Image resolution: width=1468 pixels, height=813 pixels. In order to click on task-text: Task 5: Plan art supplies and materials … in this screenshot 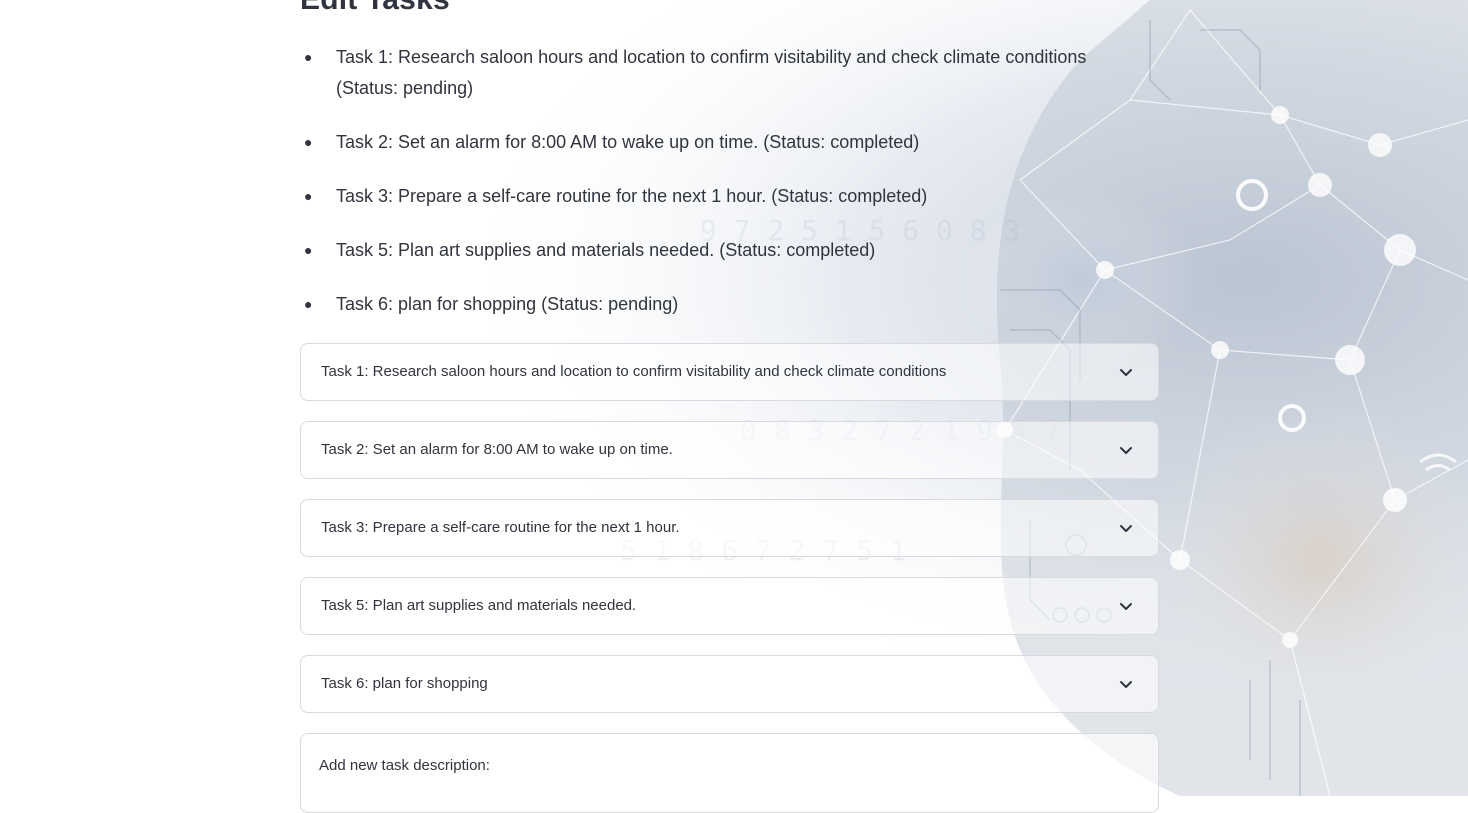, I will do `click(606, 250)`.